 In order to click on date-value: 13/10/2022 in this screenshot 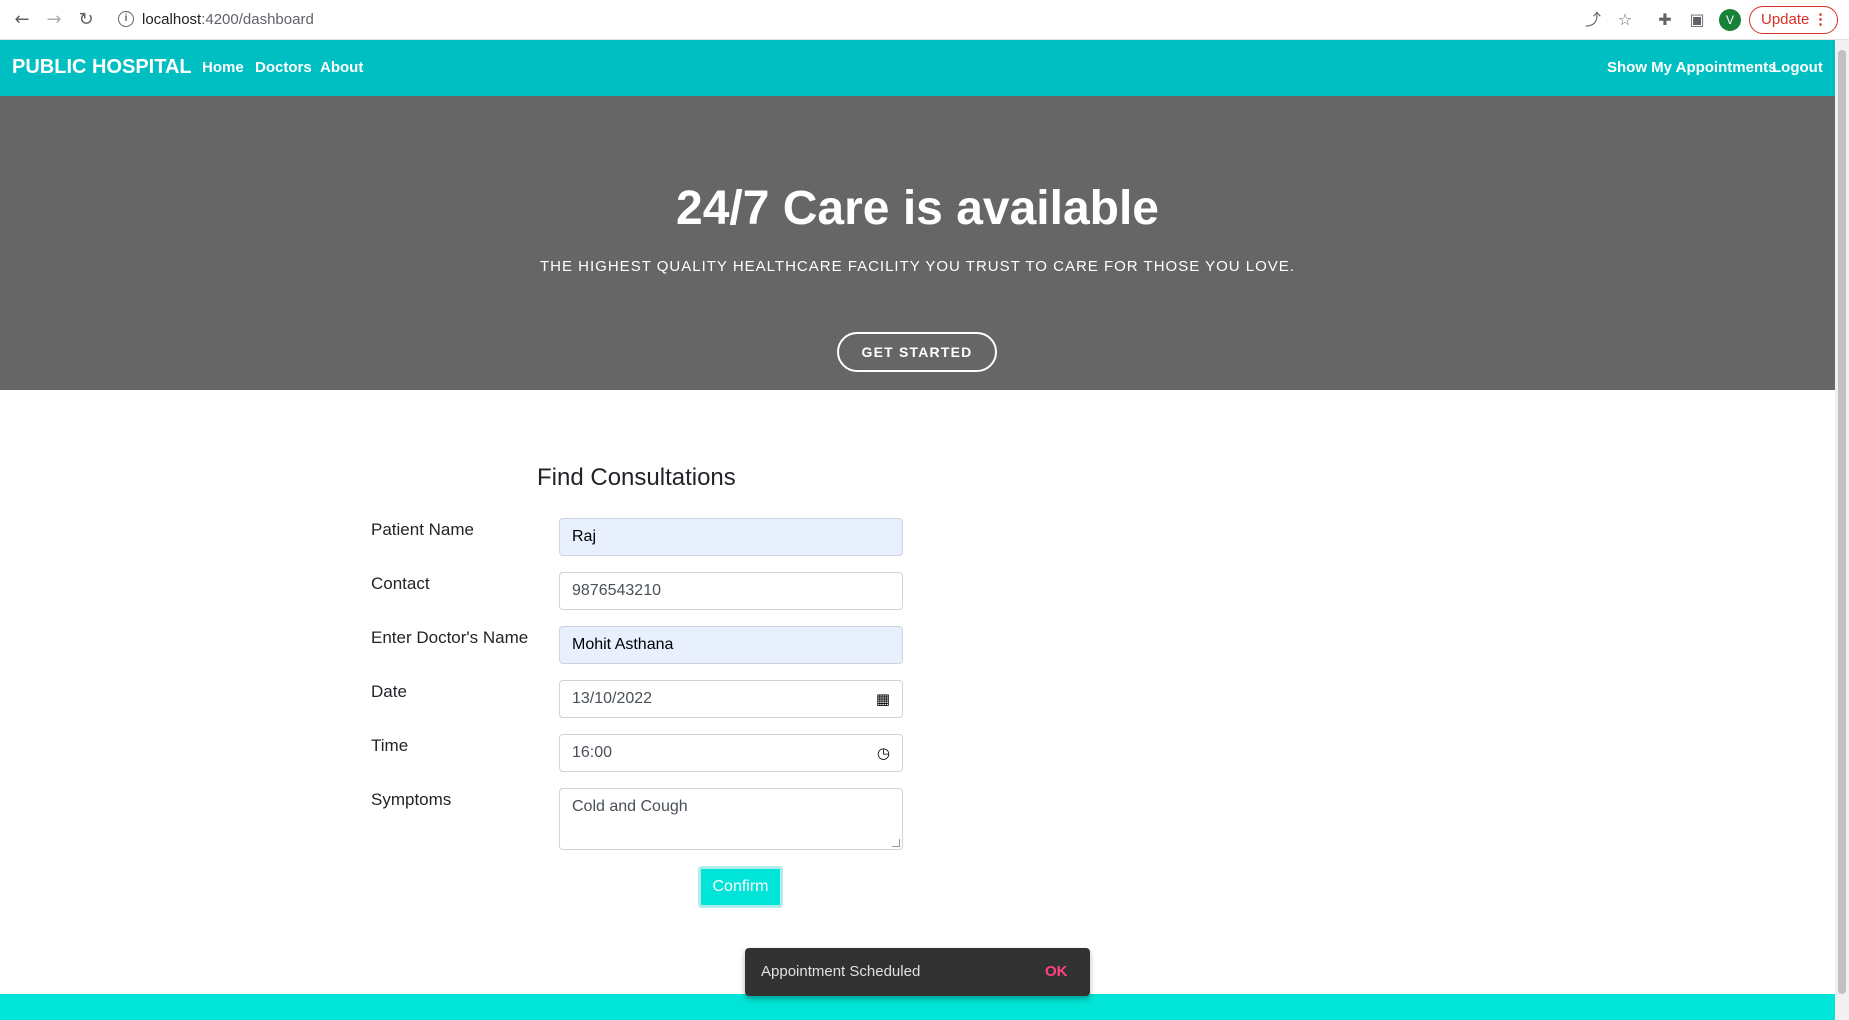, I will do `click(612, 698)`.